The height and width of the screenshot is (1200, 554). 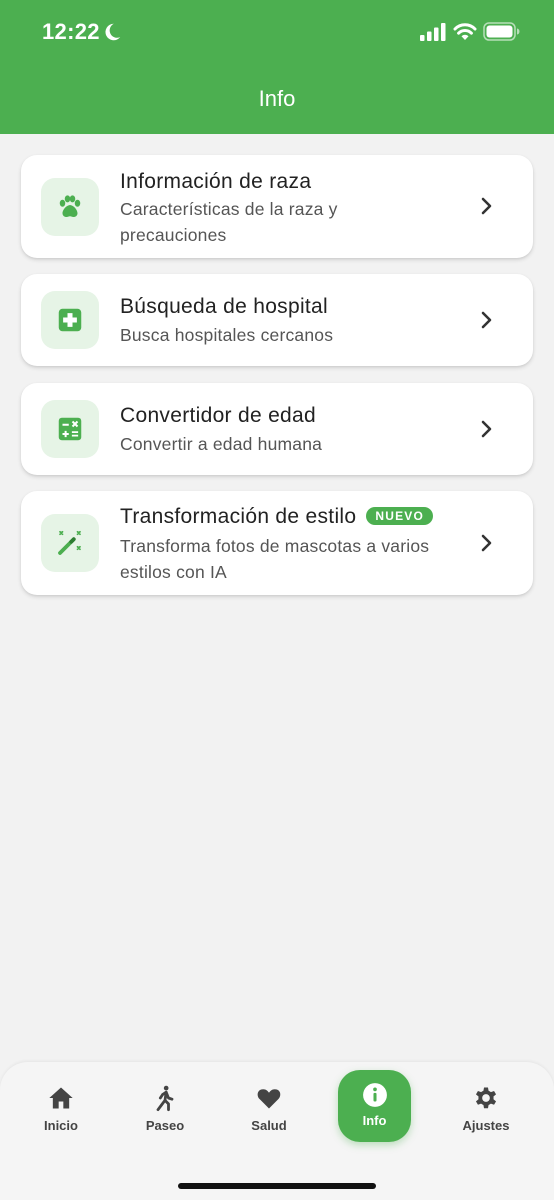 I want to click on medical-plus-icon-container, so click(x=70, y=320).